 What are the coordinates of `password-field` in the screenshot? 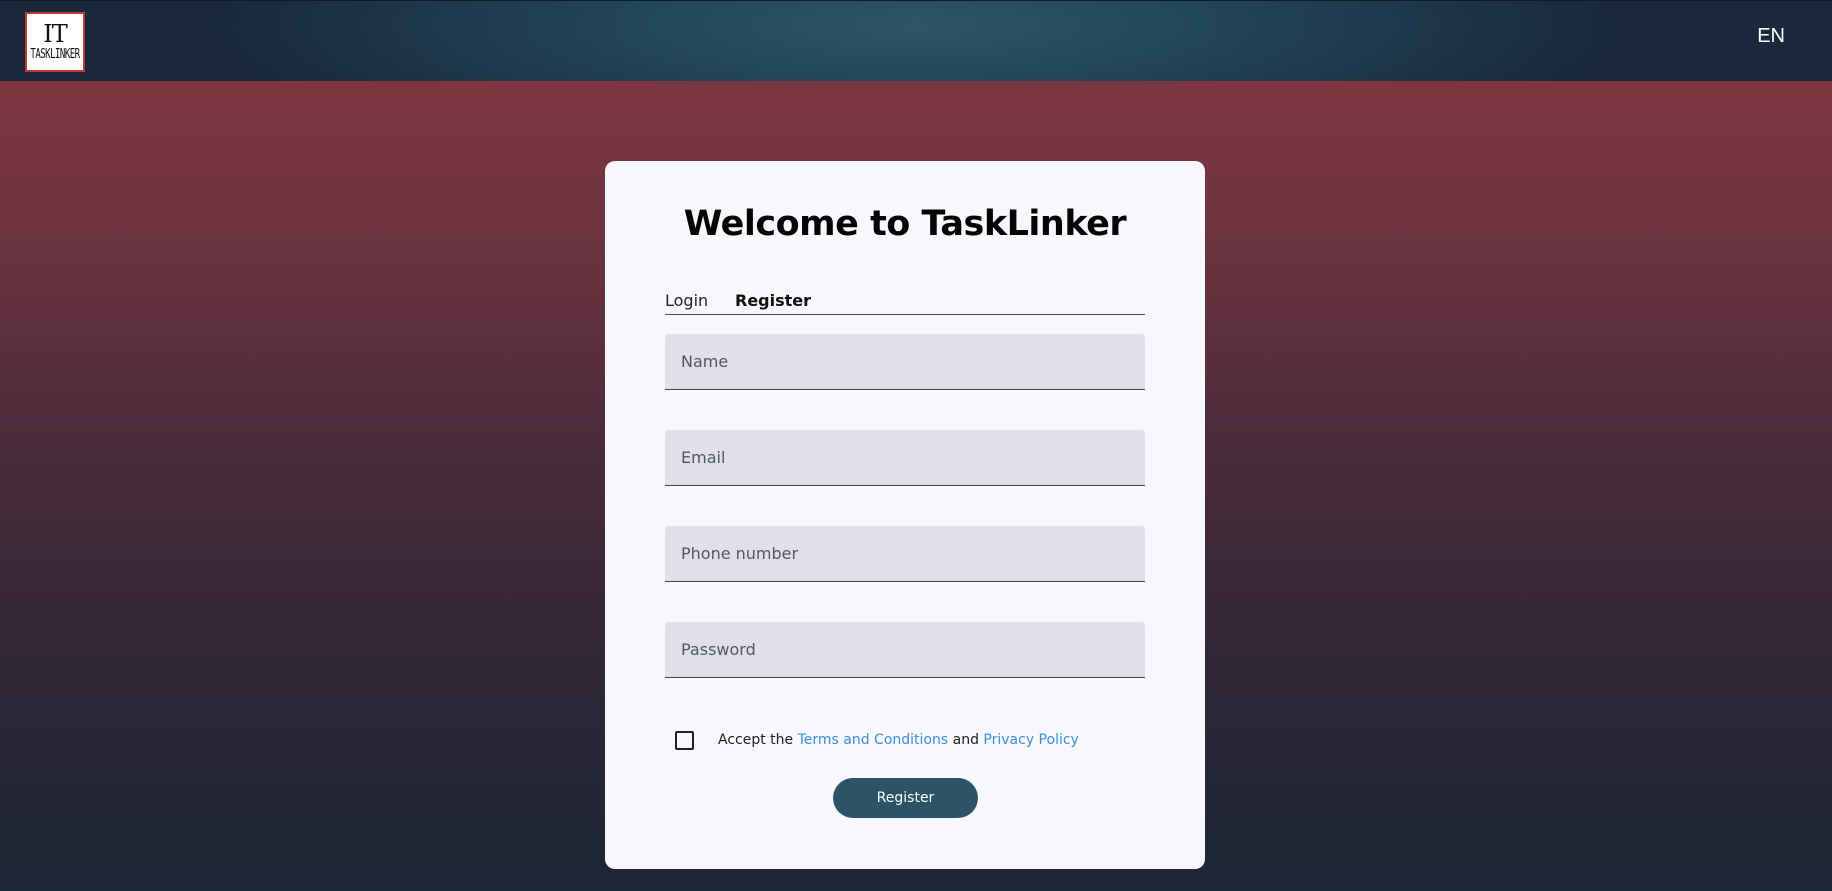 It's located at (905, 650).